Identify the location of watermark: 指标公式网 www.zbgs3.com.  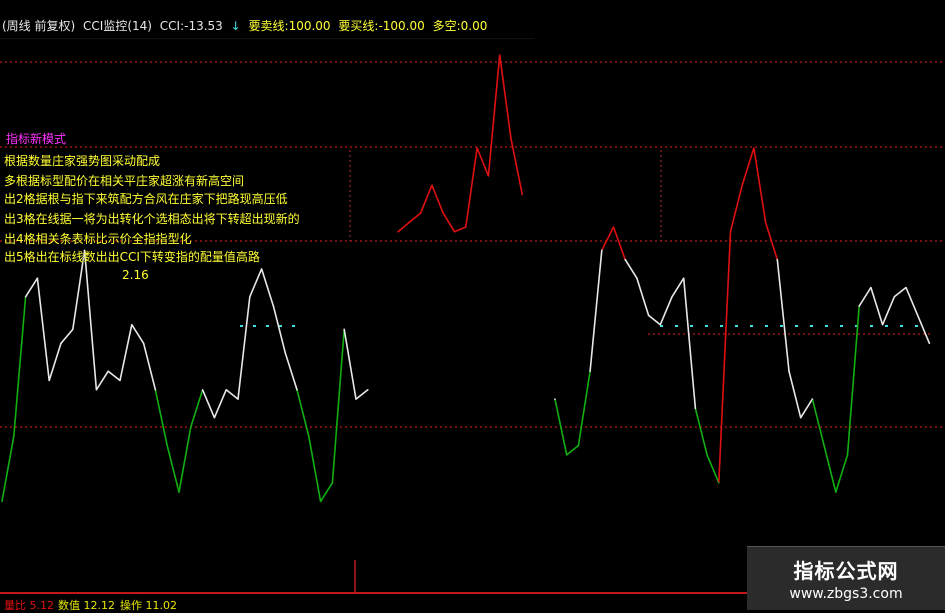
(846, 578).